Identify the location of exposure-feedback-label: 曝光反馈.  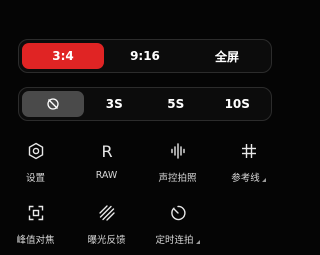
(106, 240).